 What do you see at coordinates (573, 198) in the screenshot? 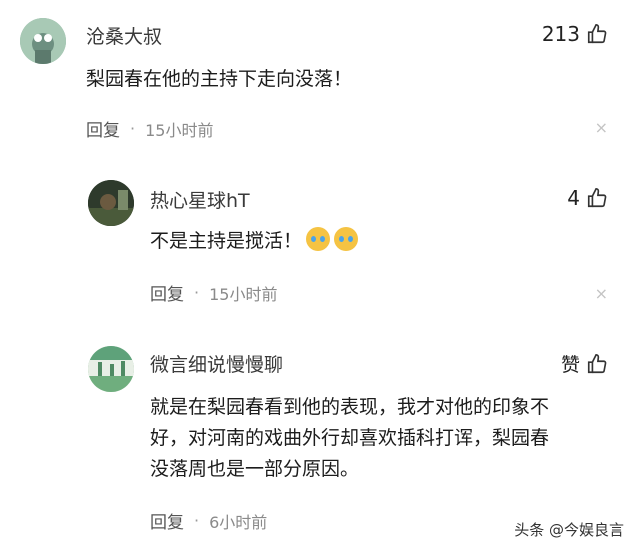
I see `like-count: 4` at bounding box center [573, 198].